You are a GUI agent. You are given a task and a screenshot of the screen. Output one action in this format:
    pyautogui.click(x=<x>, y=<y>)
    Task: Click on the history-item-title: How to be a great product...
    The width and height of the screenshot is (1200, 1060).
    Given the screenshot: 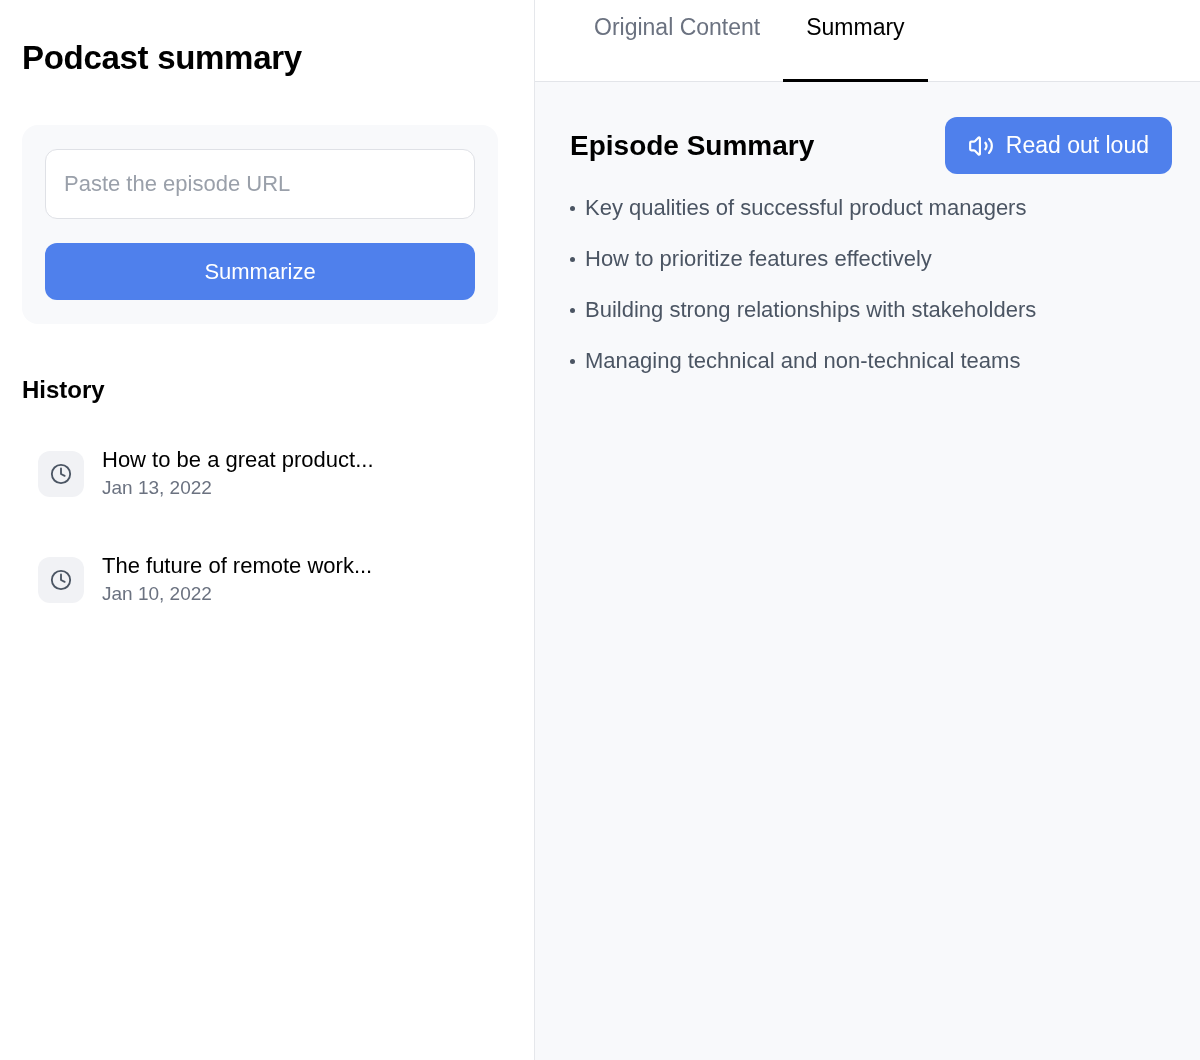 What is the action you would take?
    pyautogui.click(x=238, y=460)
    